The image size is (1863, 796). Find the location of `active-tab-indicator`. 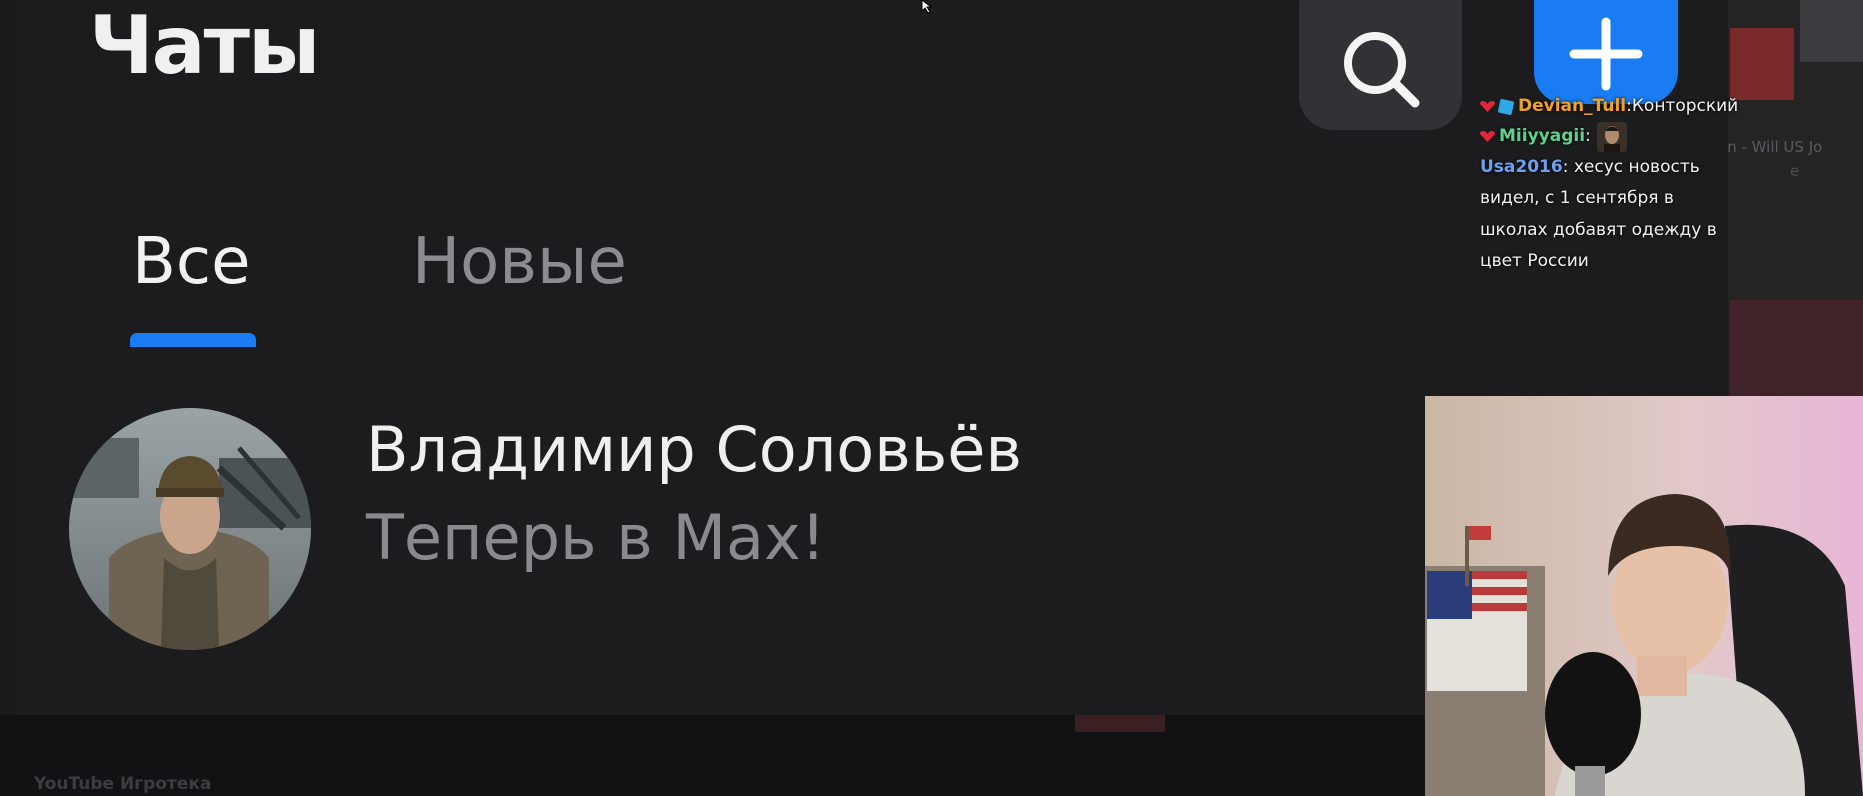

active-tab-indicator is located at coordinates (193, 340).